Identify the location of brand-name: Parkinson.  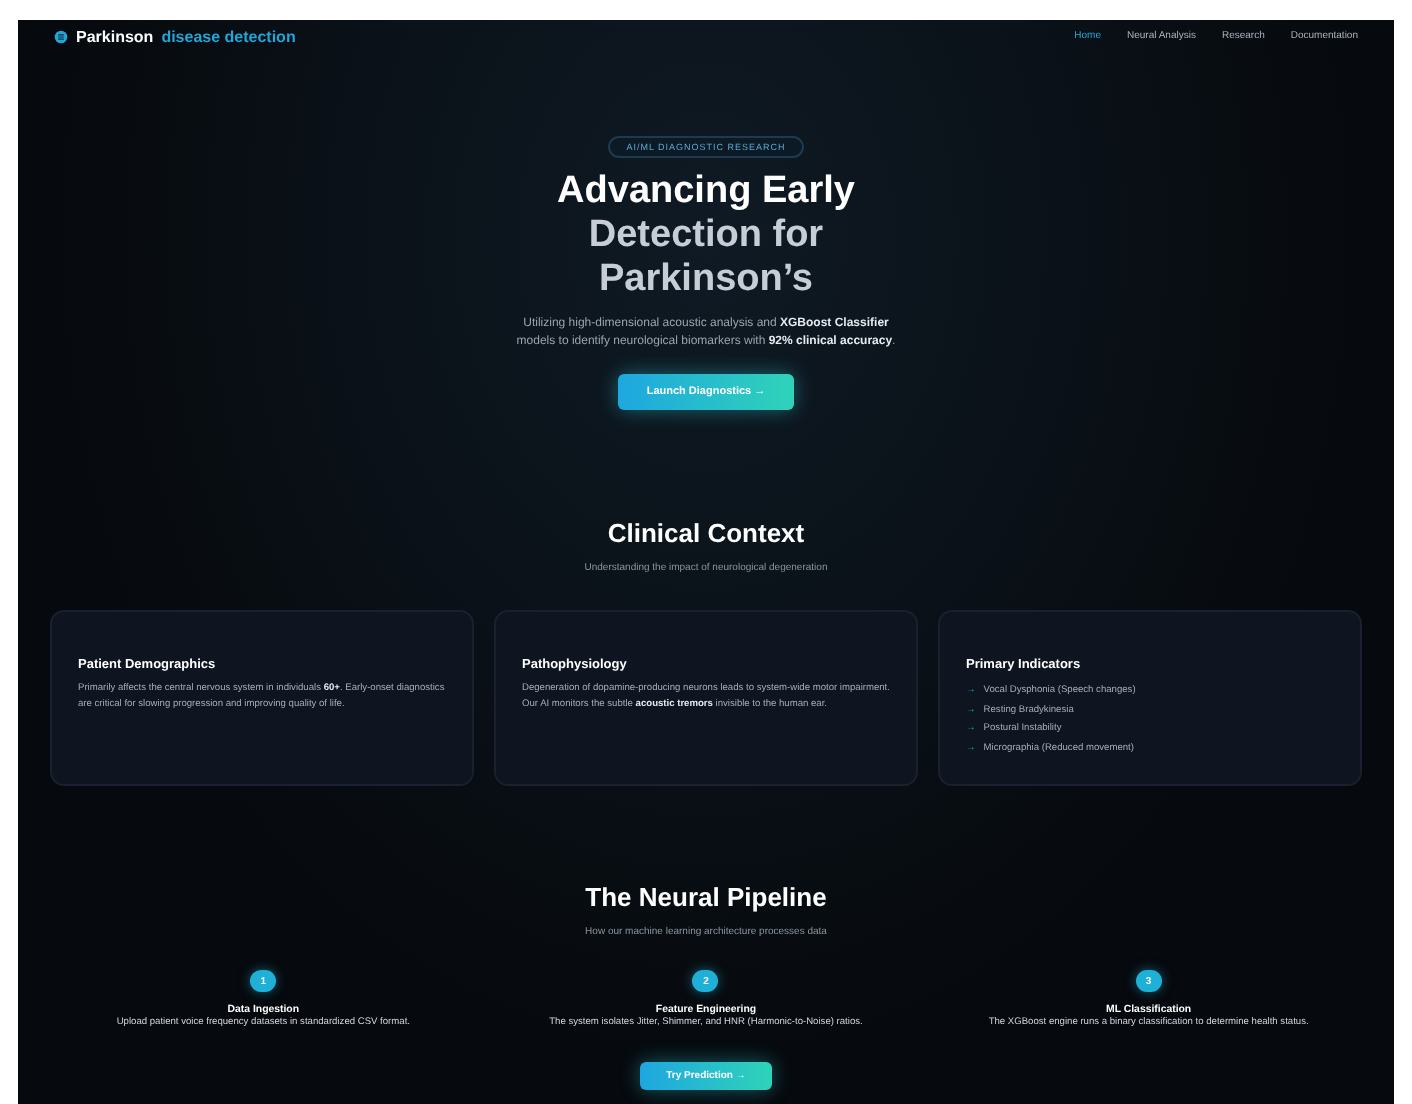
(115, 36).